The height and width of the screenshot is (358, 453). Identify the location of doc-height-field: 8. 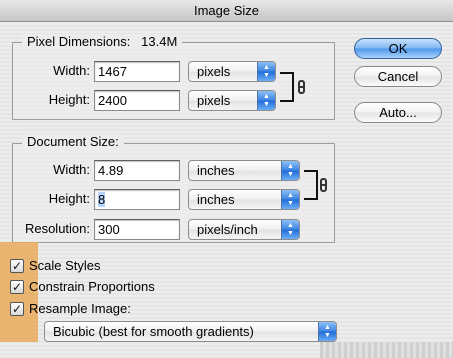
(137, 199).